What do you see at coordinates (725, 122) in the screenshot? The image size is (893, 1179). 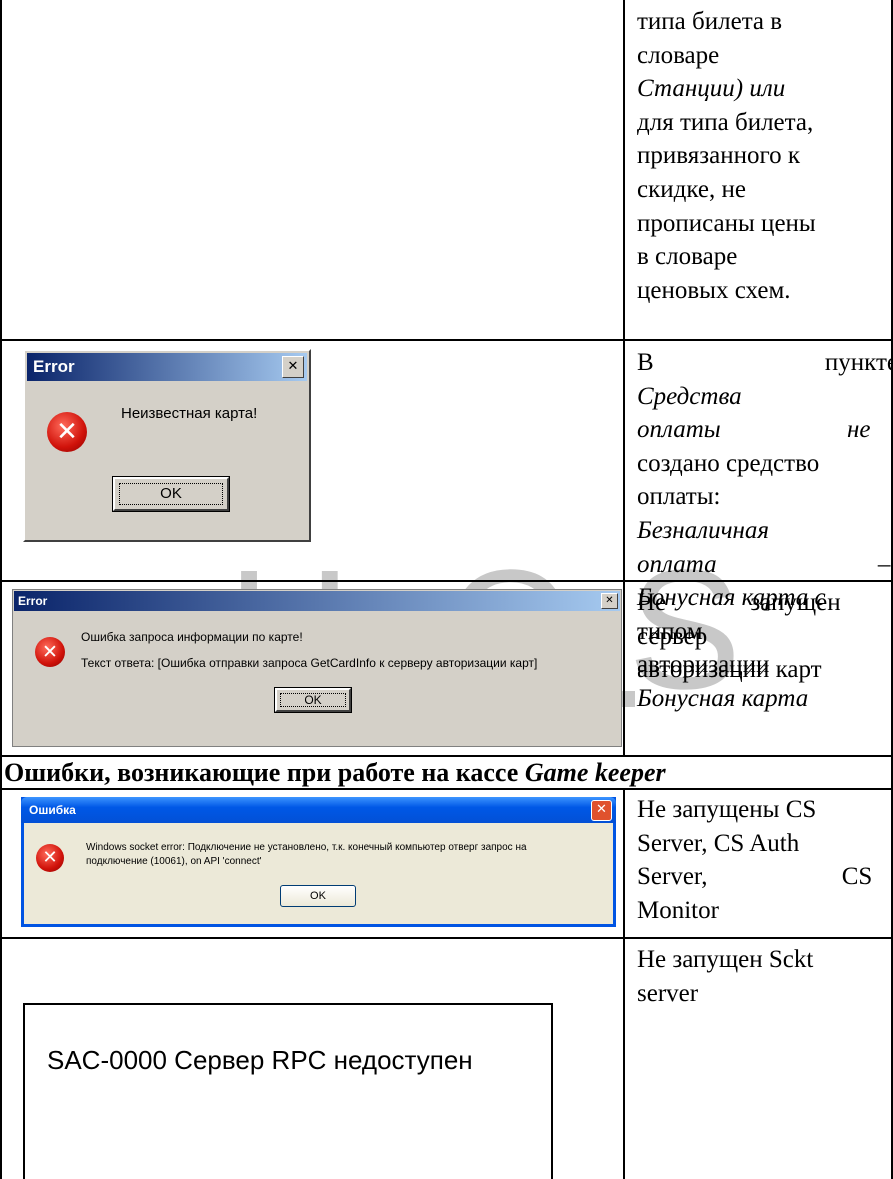 I see `text-line: для типа билета,` at bounding box center [725, 122].